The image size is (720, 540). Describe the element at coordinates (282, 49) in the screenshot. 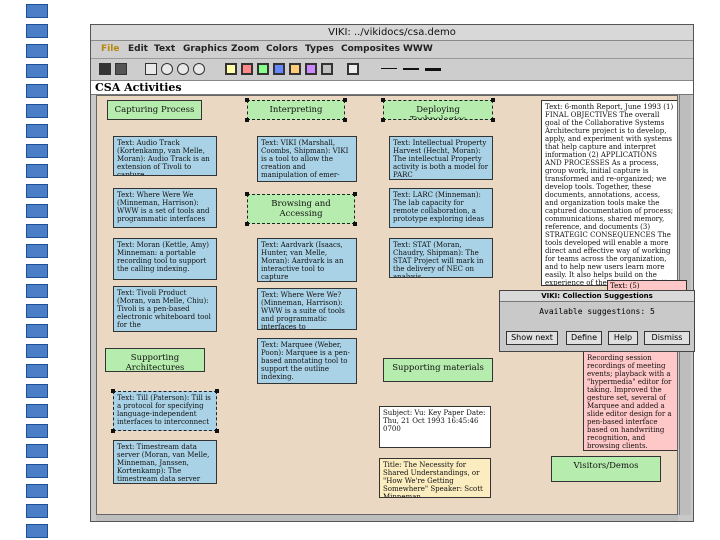

I see `menu-colors: Colors` at that location.